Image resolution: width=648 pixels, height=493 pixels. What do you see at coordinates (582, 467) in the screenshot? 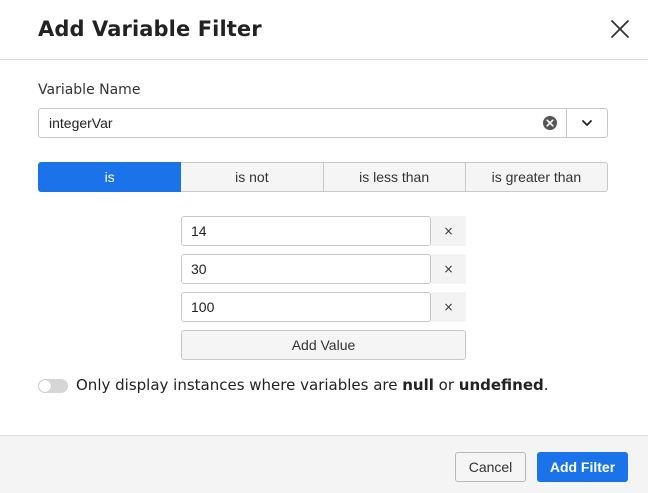
I see `add-filter-button: Add Filter` at bounding box center [582, 467].